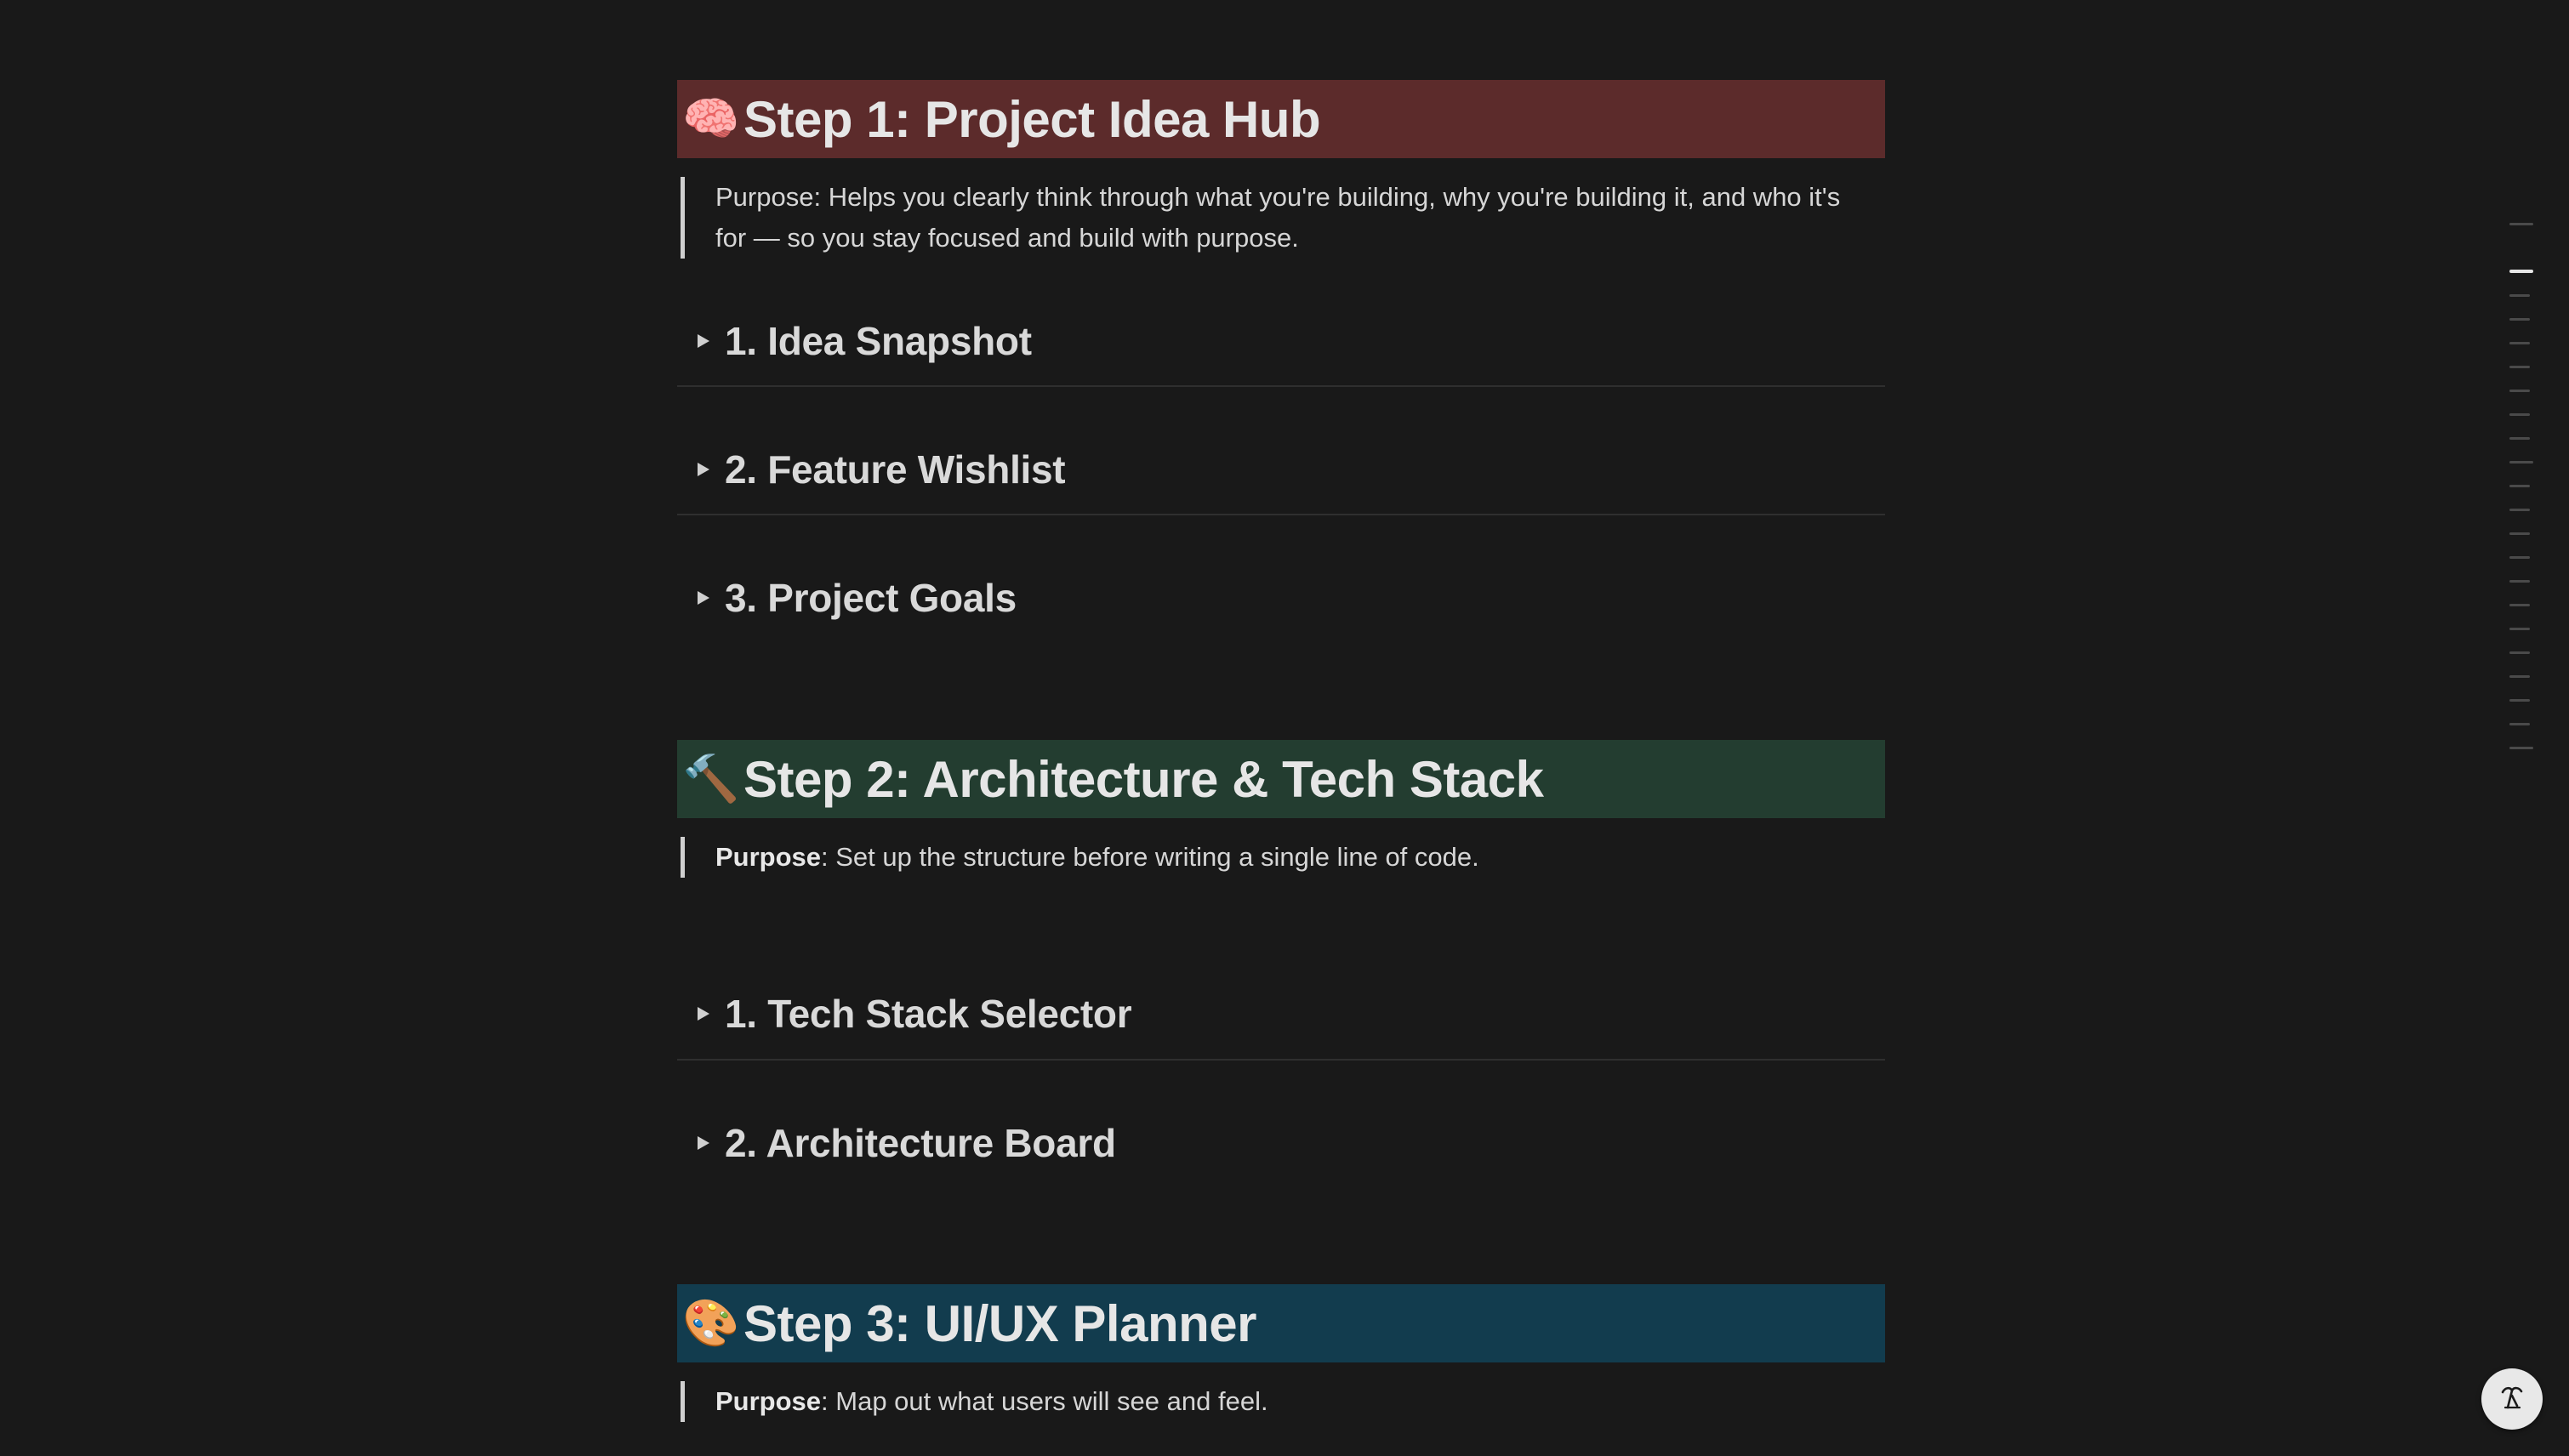 The height and width of the screenshot is (1456, 2569). I want to click on toggle-architecture-board: 2. Architecture Board, so click(1281, 1143).